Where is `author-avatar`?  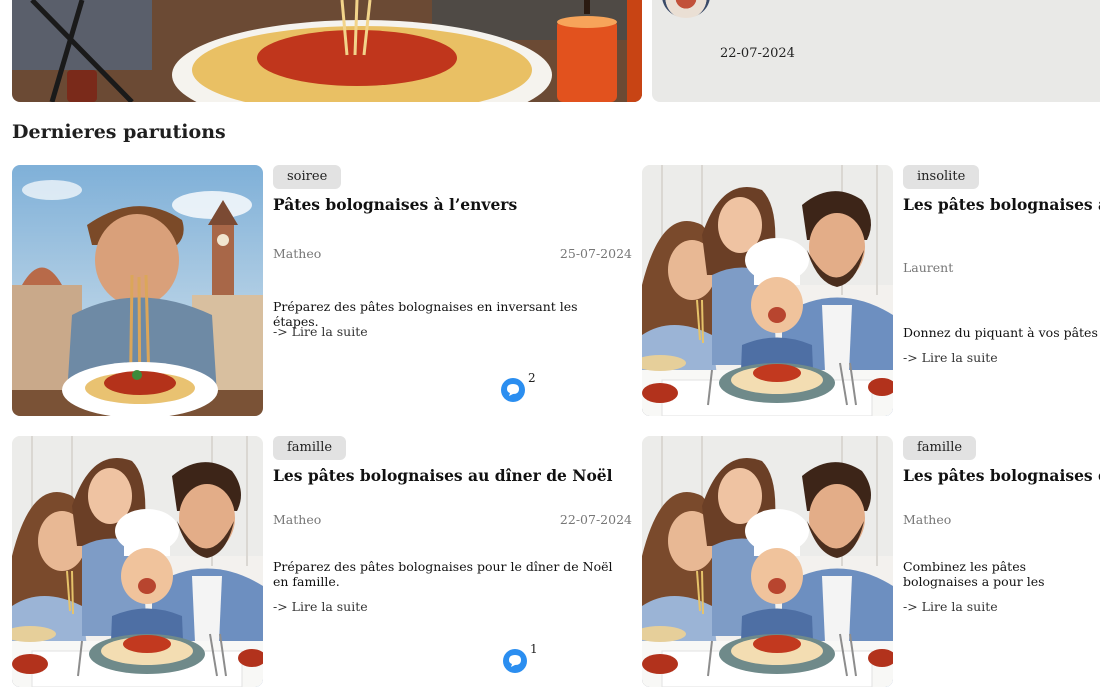
author-avatar is located at coordinates (686, 9).